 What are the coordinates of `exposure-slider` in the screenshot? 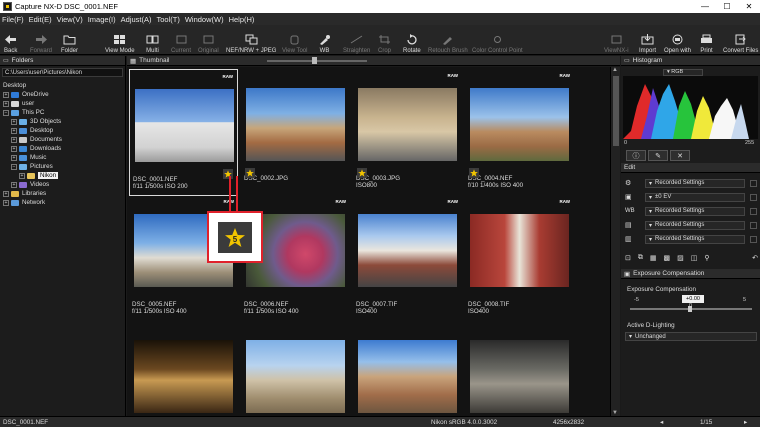 It's located at (691, 309).